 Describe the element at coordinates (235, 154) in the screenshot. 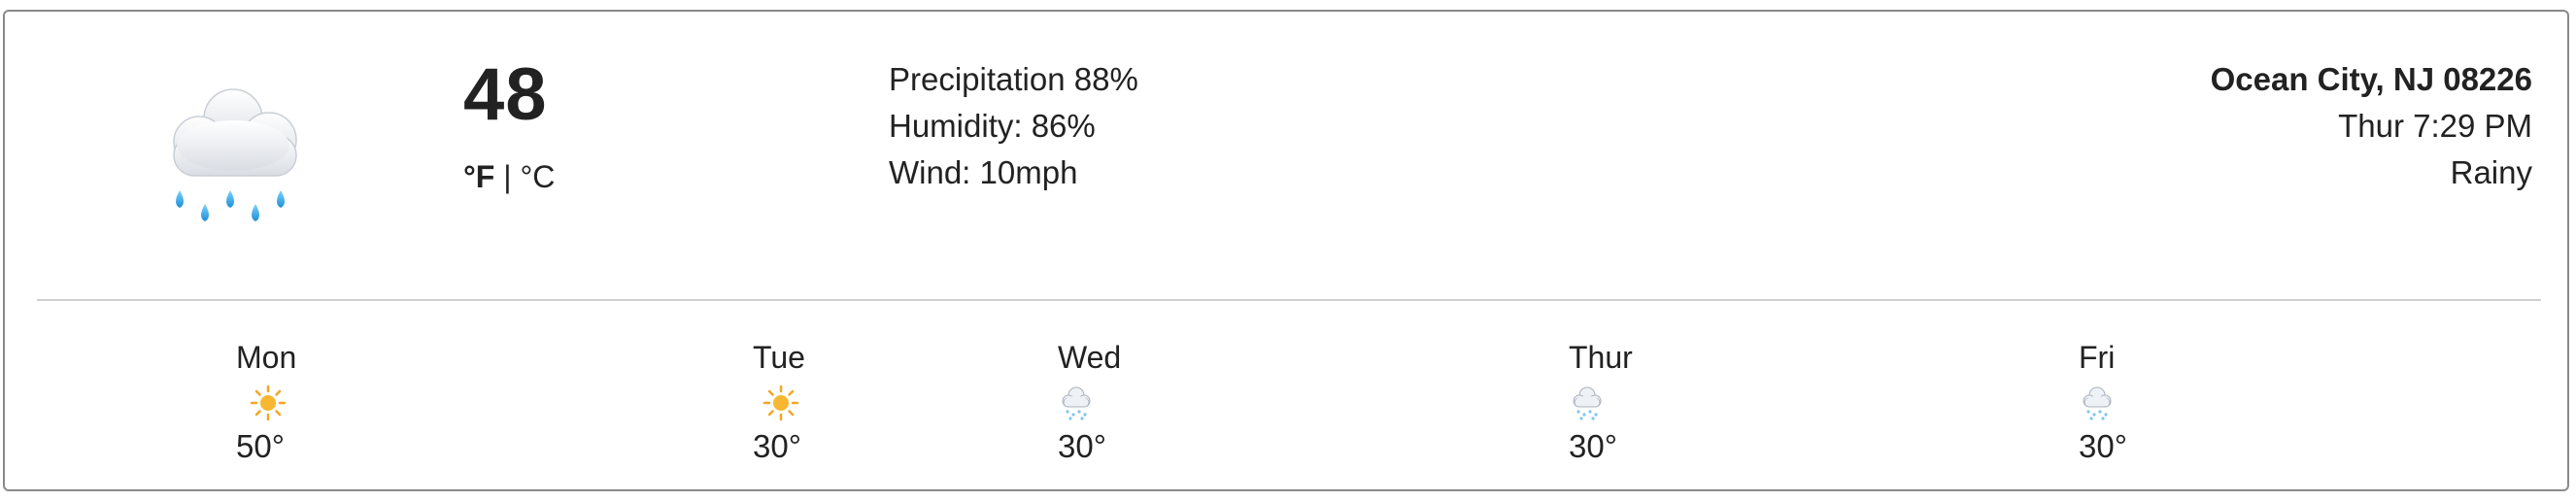

I see `rain-cloud-icon` at that location.